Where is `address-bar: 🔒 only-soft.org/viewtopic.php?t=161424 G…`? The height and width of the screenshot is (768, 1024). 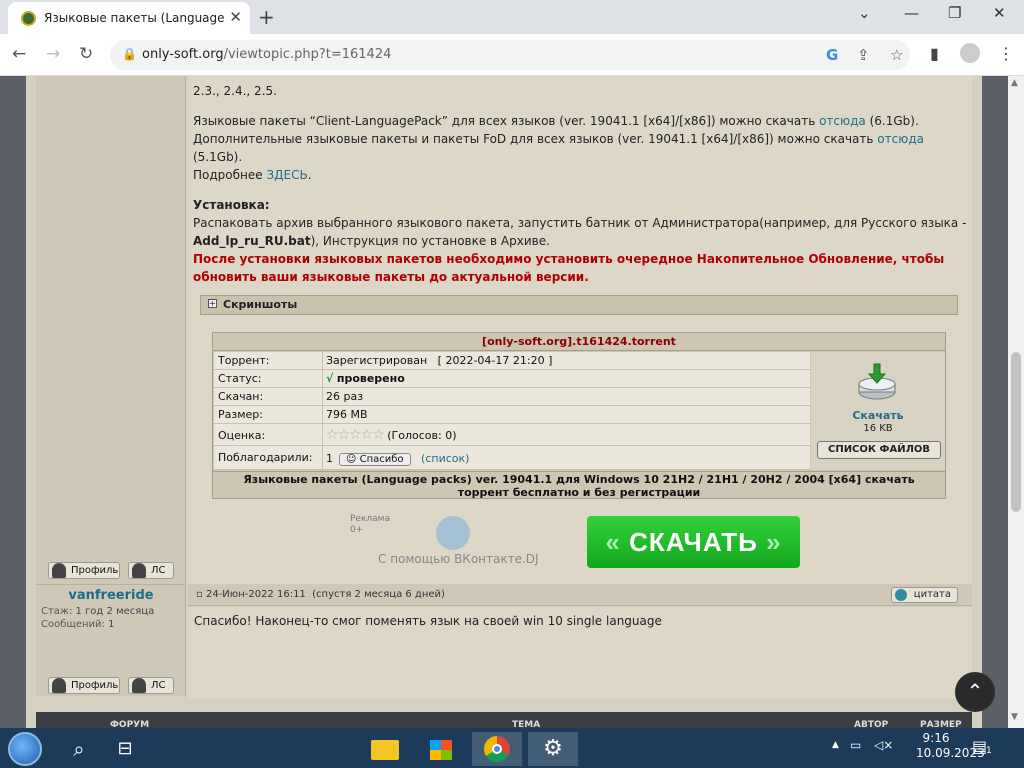
address-bar: 🔒 only-soft.org/viewtopic.php?t=161424 G… is located at coordinates (510, 55).